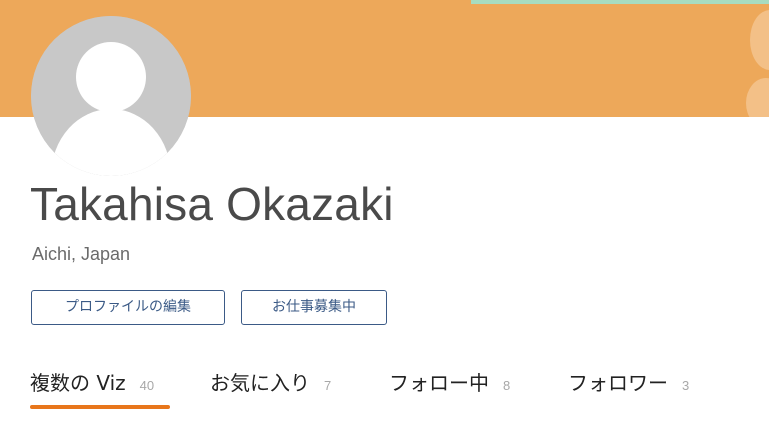  Describe the element at coordinates (78, 383) in the screenshot. I see `tab-label: 複数の Viz` at that location.